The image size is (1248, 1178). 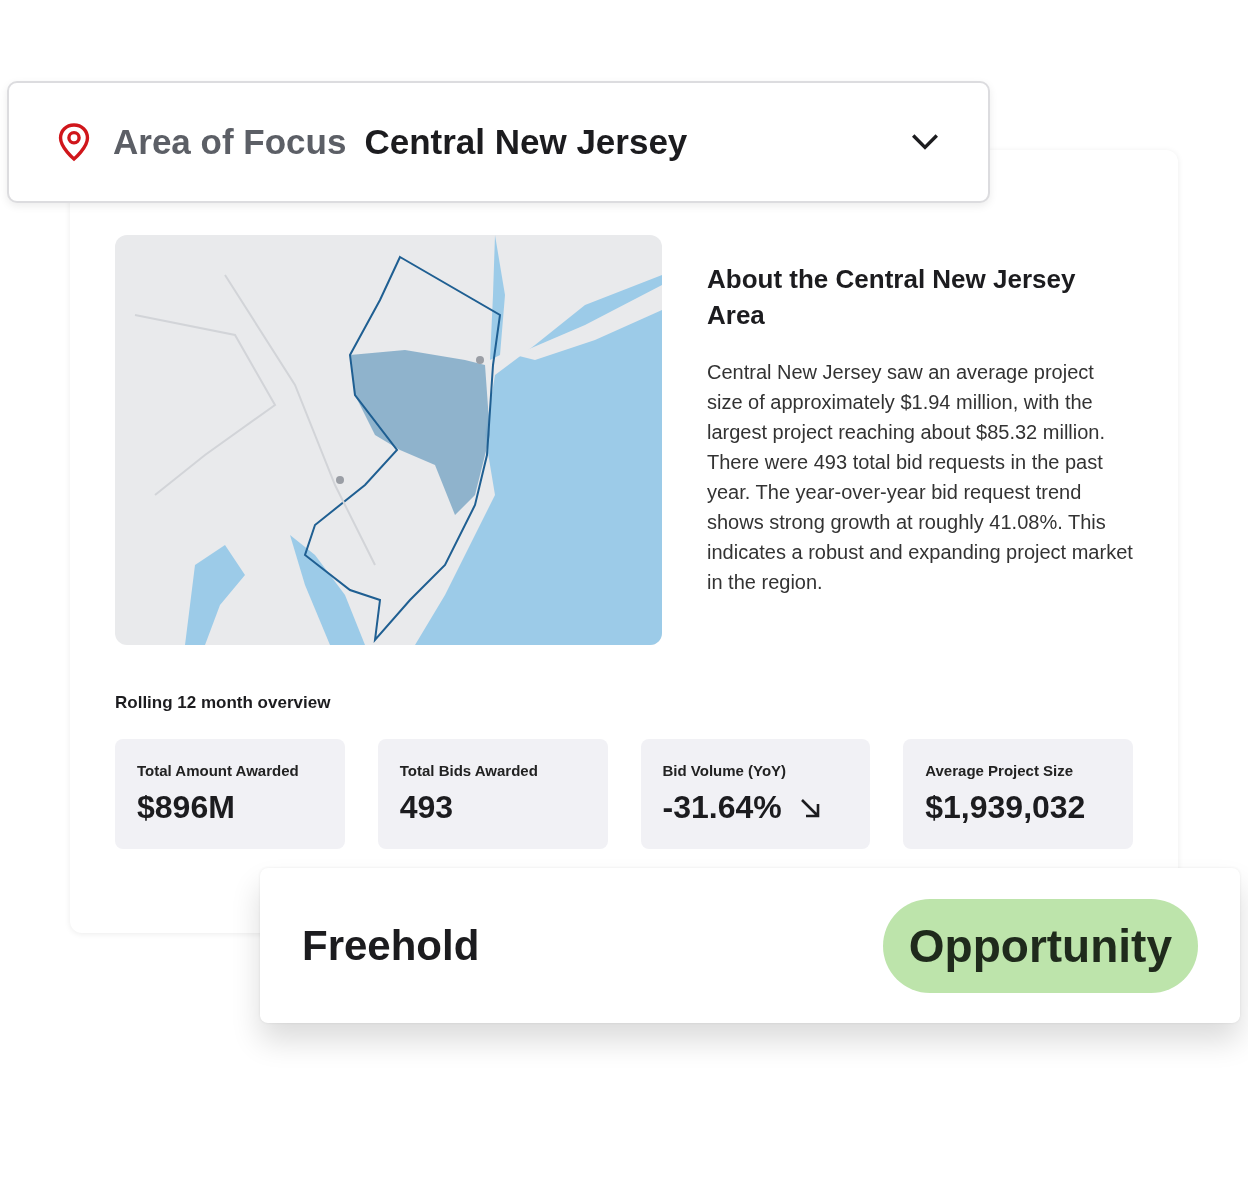 I want to click on stat-value: $1,939,032, so click(x=1005, y=807).